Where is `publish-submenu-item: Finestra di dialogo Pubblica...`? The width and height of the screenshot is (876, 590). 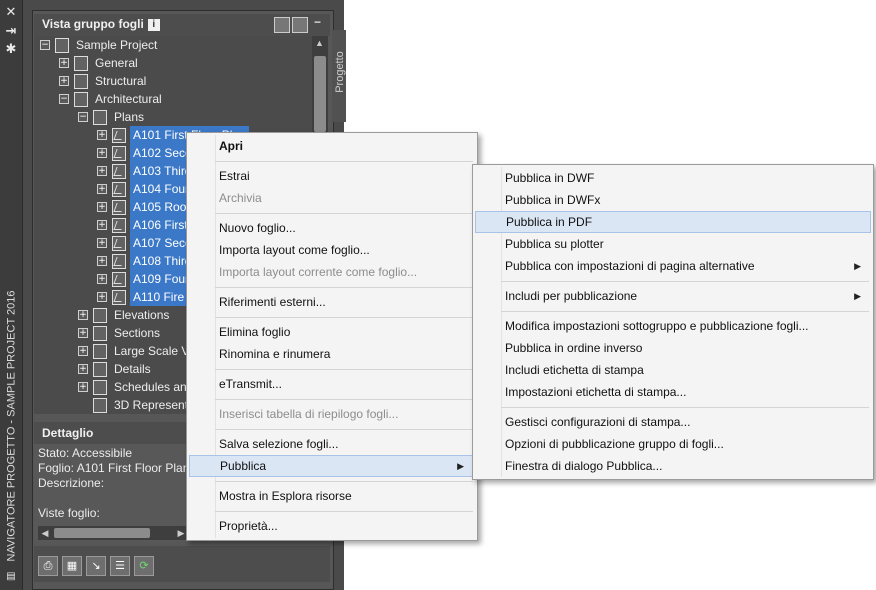 publish-submenu-item: Finestra di dialogo Pubblica... is located at coordinates (673, 466).